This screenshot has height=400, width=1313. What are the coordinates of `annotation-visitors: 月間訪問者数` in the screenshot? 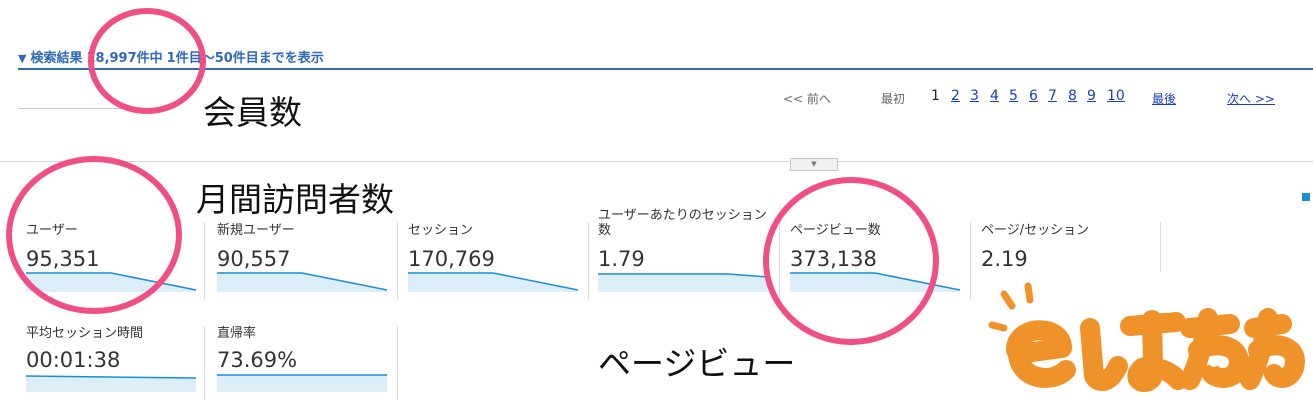 It's located at (295, 199).